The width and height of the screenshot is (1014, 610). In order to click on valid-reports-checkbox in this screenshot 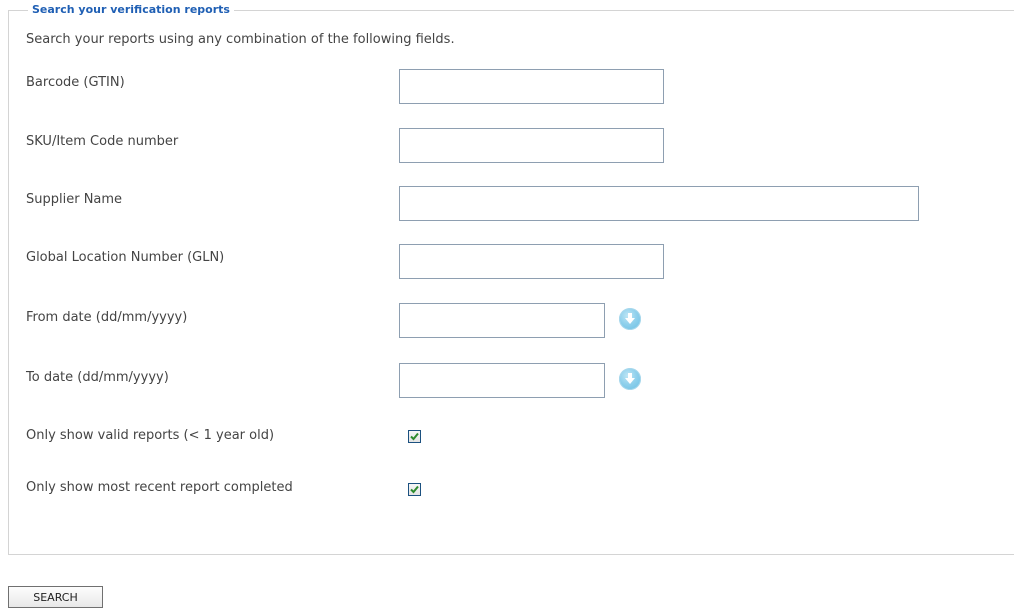, I will do `click(414, 436)`.